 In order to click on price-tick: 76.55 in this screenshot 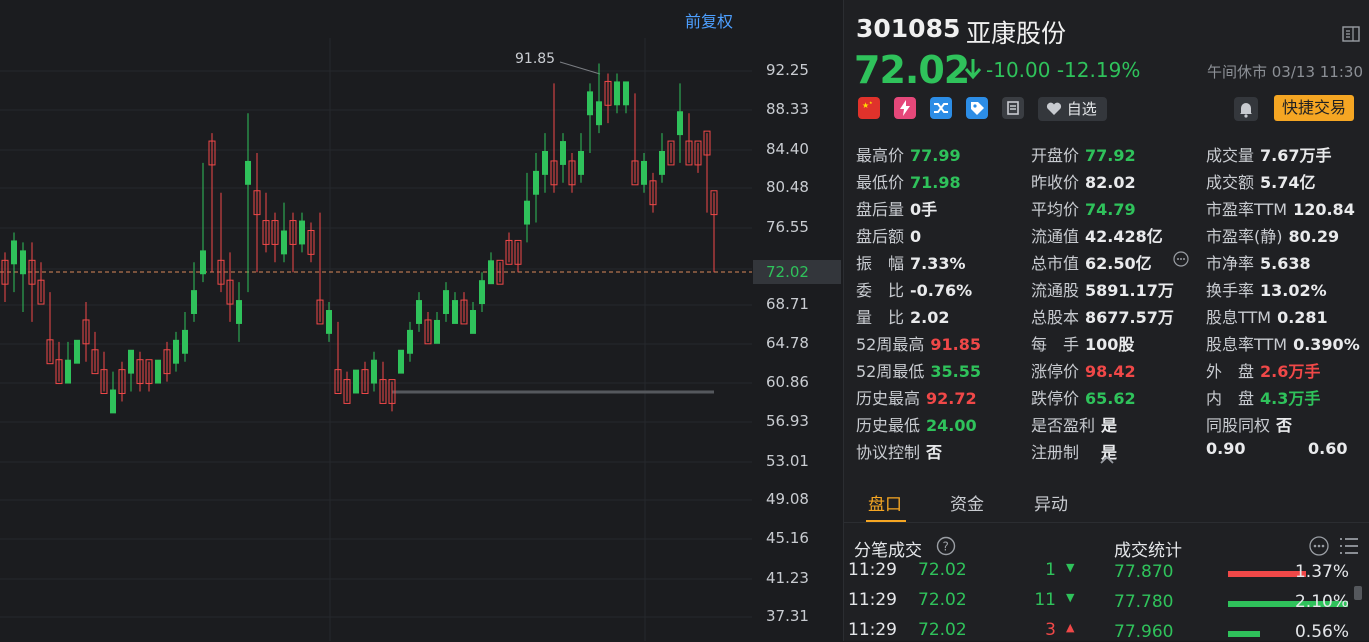, I will do `click(787, 227)`.